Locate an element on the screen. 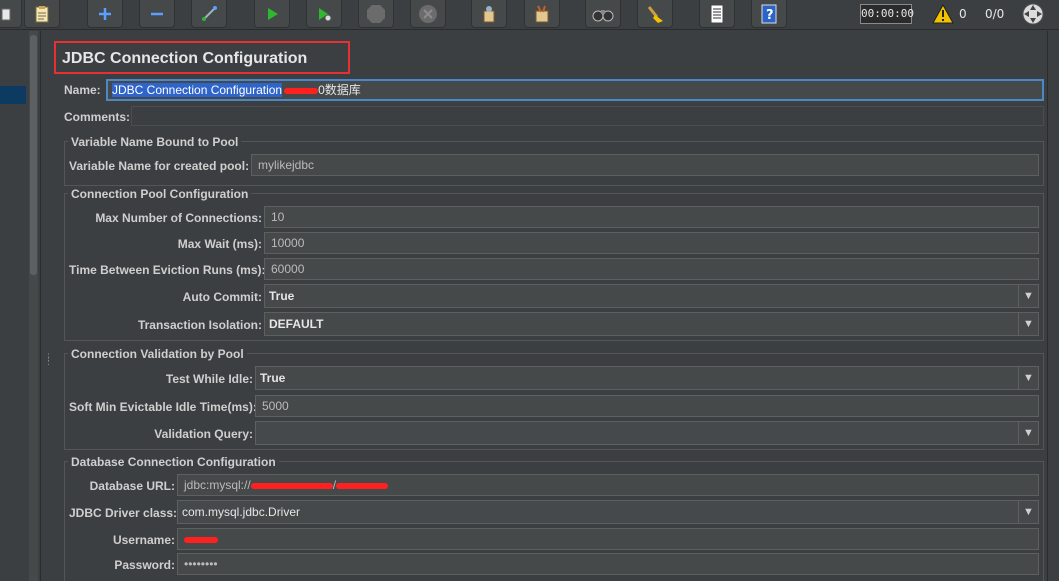 Image resolution: width=1059 pixels, height=581 pixels. shutdown-button is located at coordinates (428, 14).